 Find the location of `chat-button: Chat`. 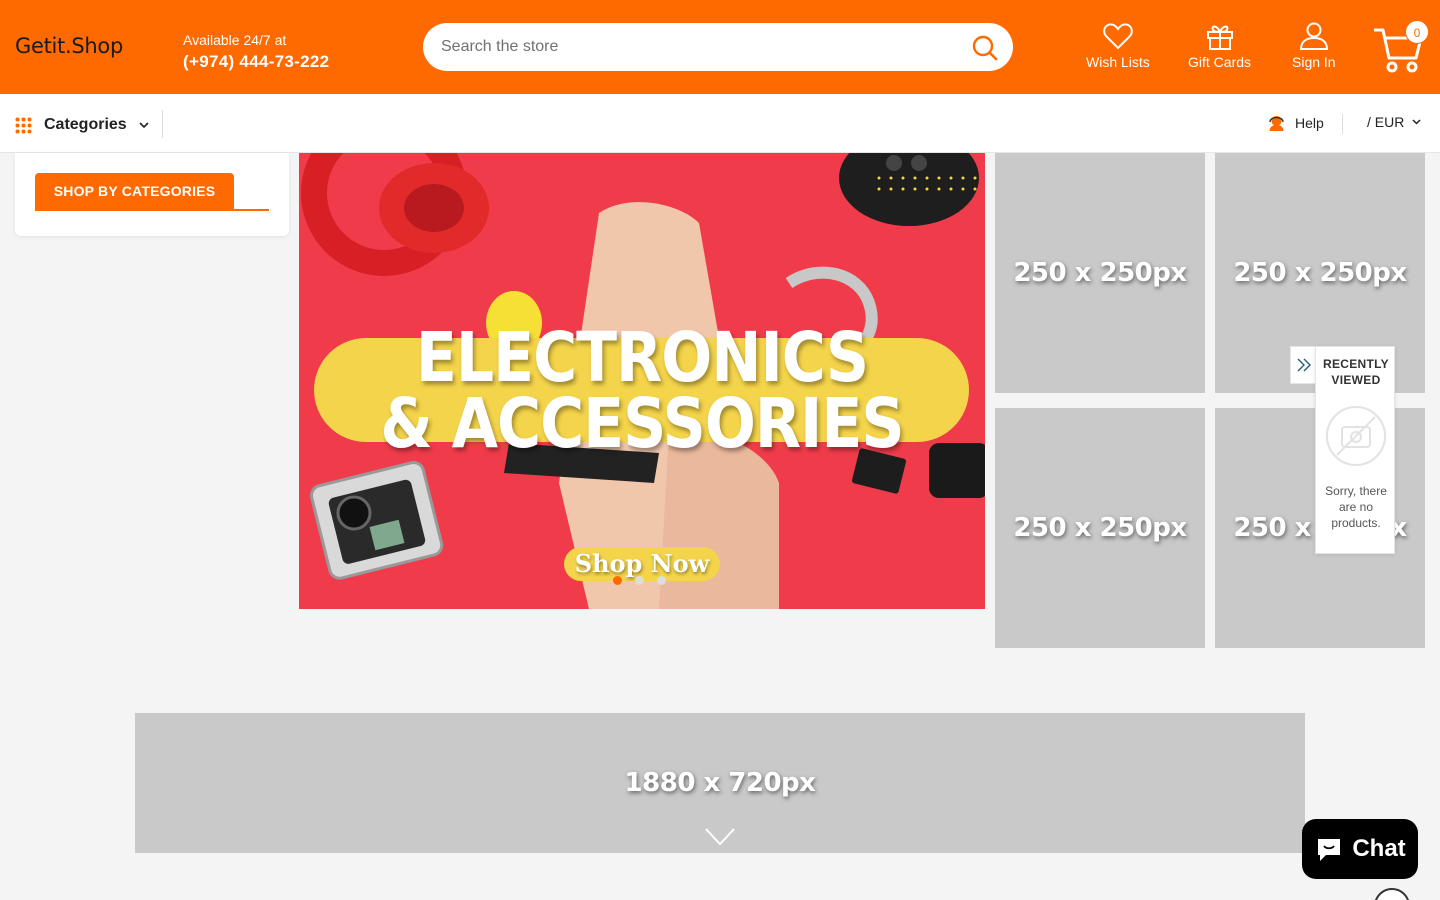

chat-button: Chat is located at coordinates (1360, 849).